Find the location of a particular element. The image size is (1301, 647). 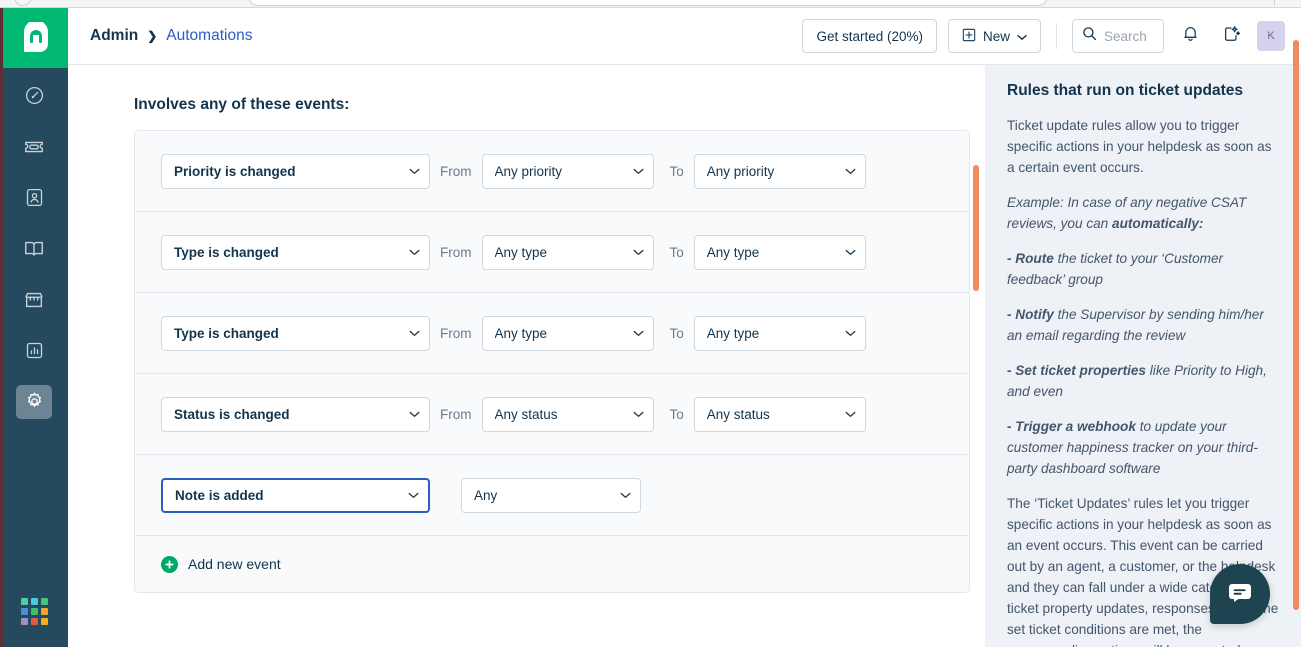

from-value-dropdown: Any priority is located at coordinates (567, 171).